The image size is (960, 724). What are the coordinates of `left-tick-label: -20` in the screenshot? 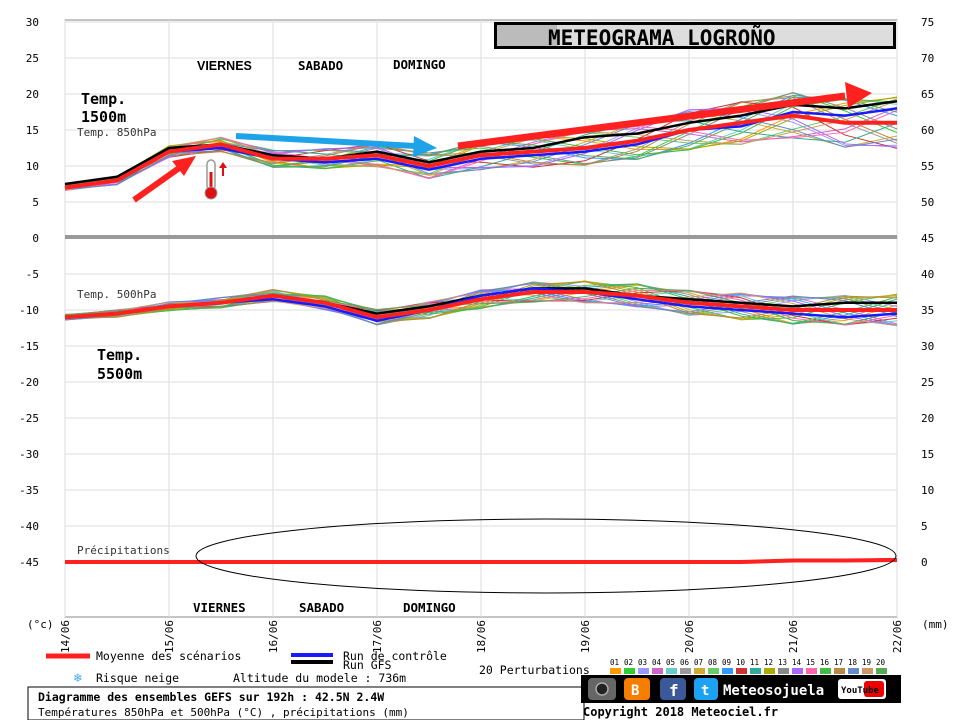 It's located at (29, 382).